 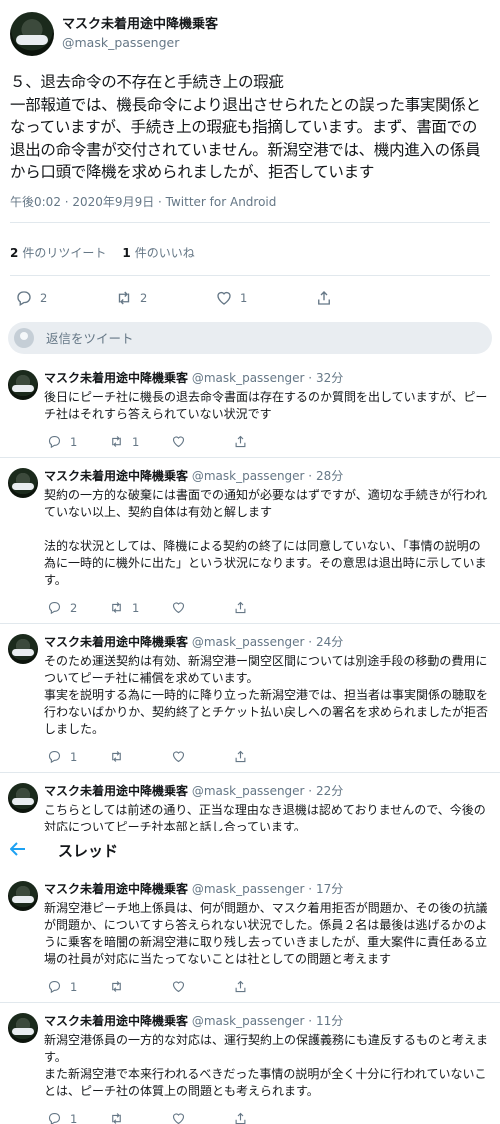 What do you see at coordinates (329, 378) in the screenshot?
I see `timestamp: 32分` at bounding box center [329, 378].